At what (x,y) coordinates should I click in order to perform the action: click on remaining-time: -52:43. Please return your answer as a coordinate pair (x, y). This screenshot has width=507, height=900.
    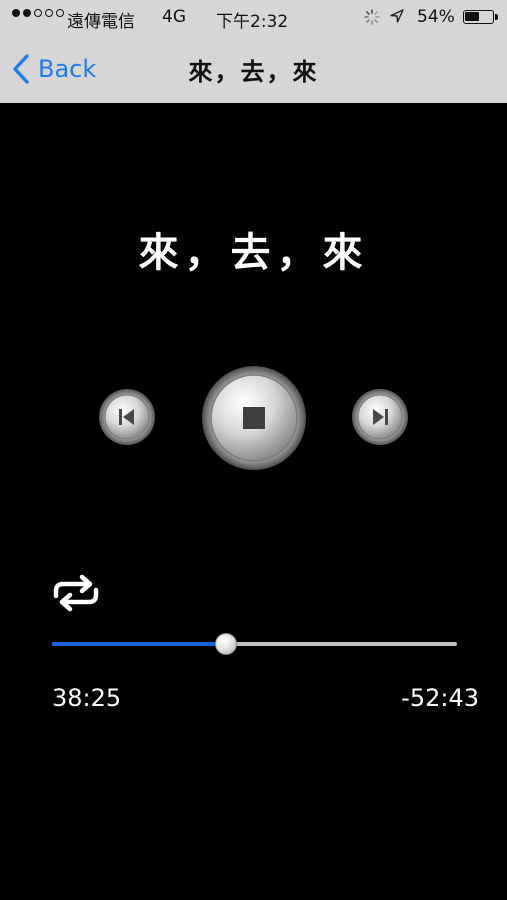
    Looking at the image, I should click on (440, 698).